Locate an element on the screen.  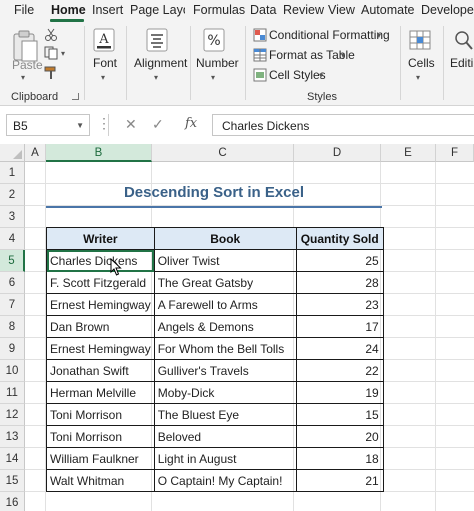
cells-button-label: Cells is located at coordinates (421, 63).